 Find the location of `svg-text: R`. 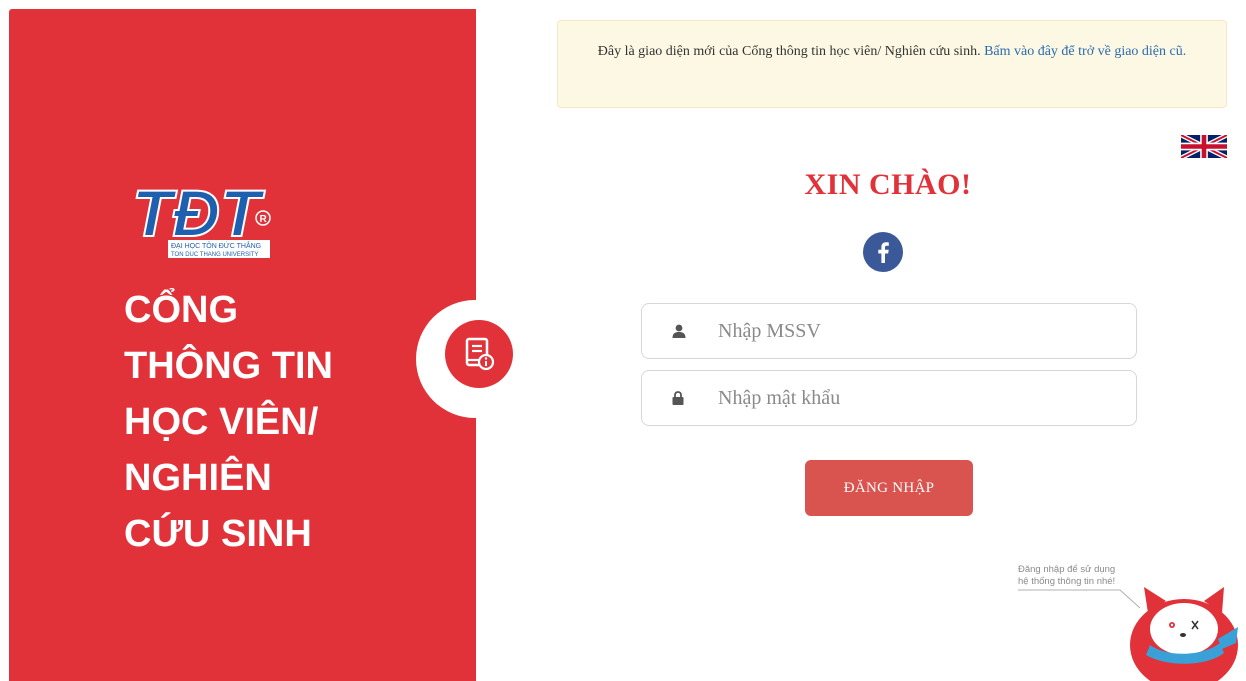

svg-text: R is located at coordinates (264, 219).